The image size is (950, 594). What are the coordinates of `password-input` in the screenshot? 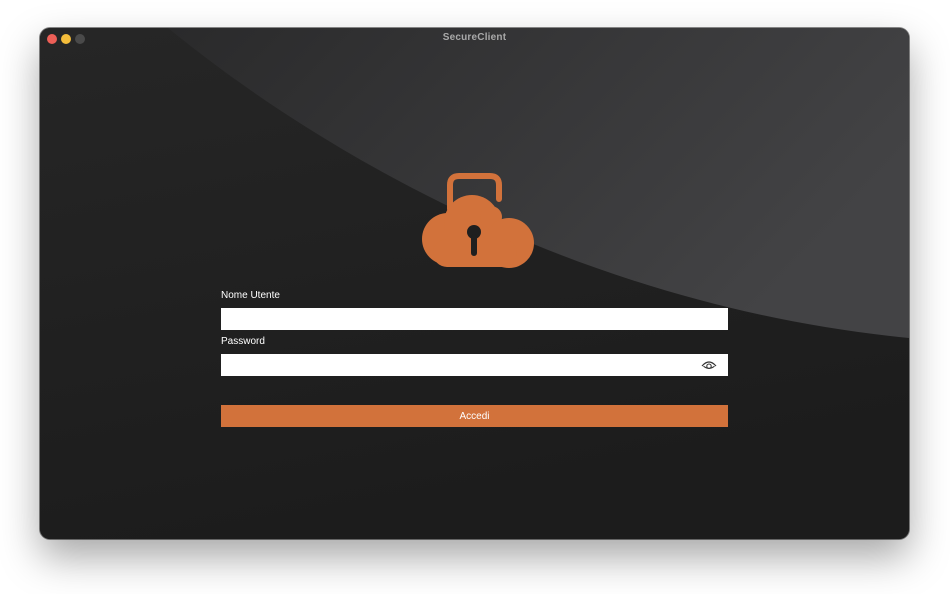 It's located at (474, 365).